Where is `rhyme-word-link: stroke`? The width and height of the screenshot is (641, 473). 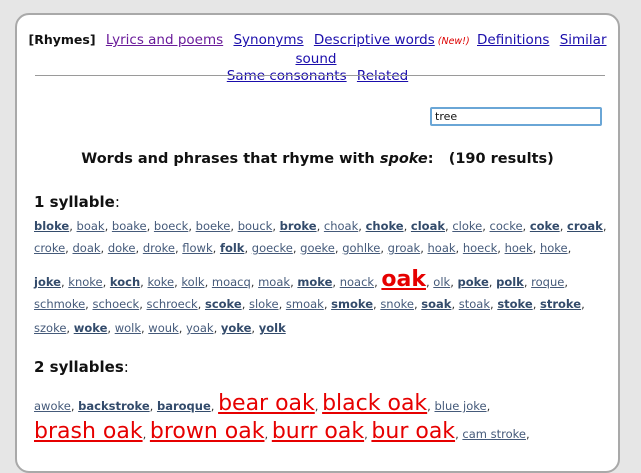 rhyme-word-link: stroke is located at coordinates (560, 304).